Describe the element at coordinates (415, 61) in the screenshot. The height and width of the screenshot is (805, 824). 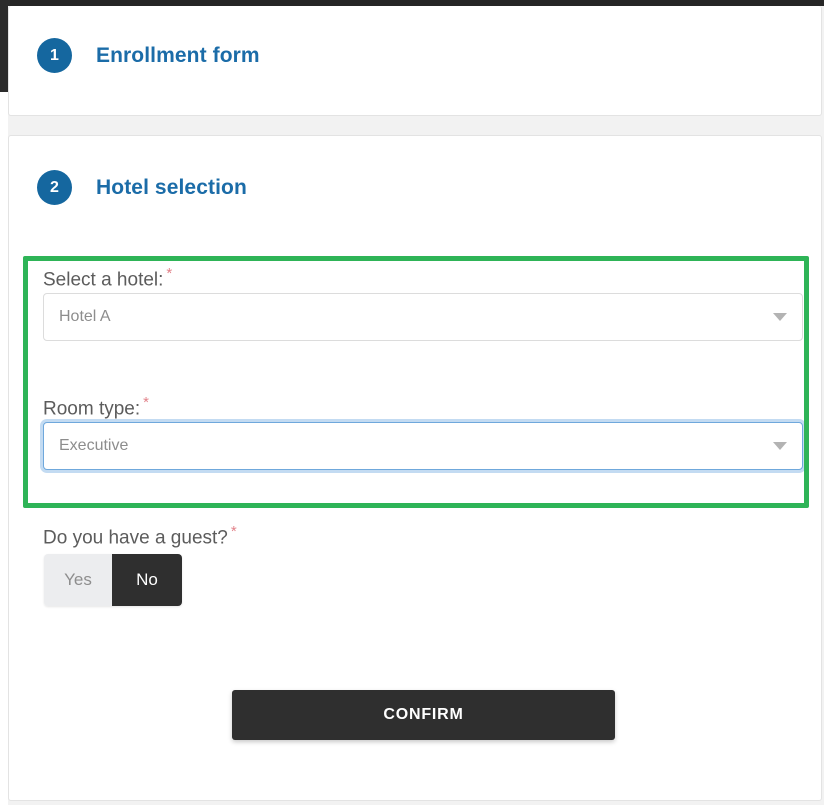
I see `enrollment-form-card: 1 Enrollment form` at that location.